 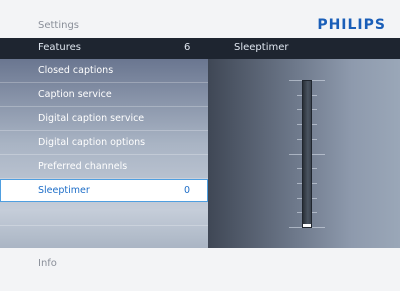 What do you see at coordinates (59, 47) in the screenshot?
I see `breadcrumb-features: Features` at bounding box center [59, 47].